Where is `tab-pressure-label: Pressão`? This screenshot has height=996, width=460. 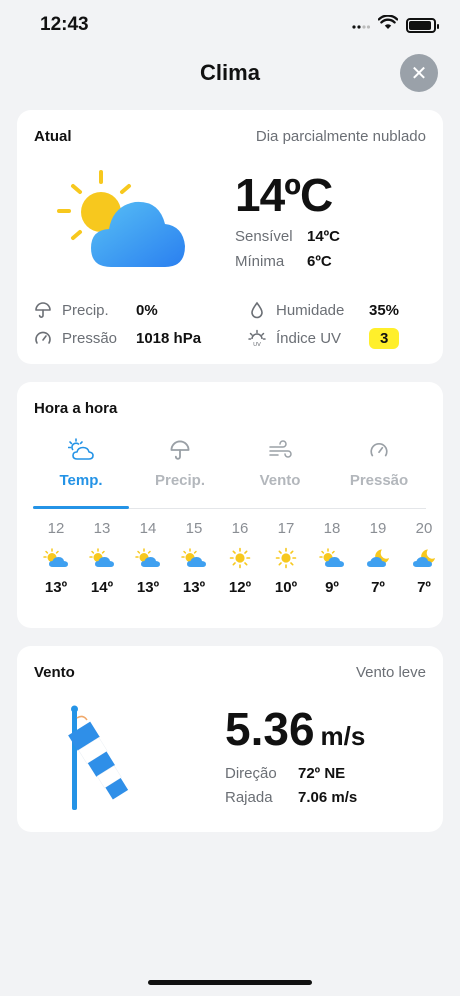 tab-pressure-label: Pressão is located at coordinates (379, 480).